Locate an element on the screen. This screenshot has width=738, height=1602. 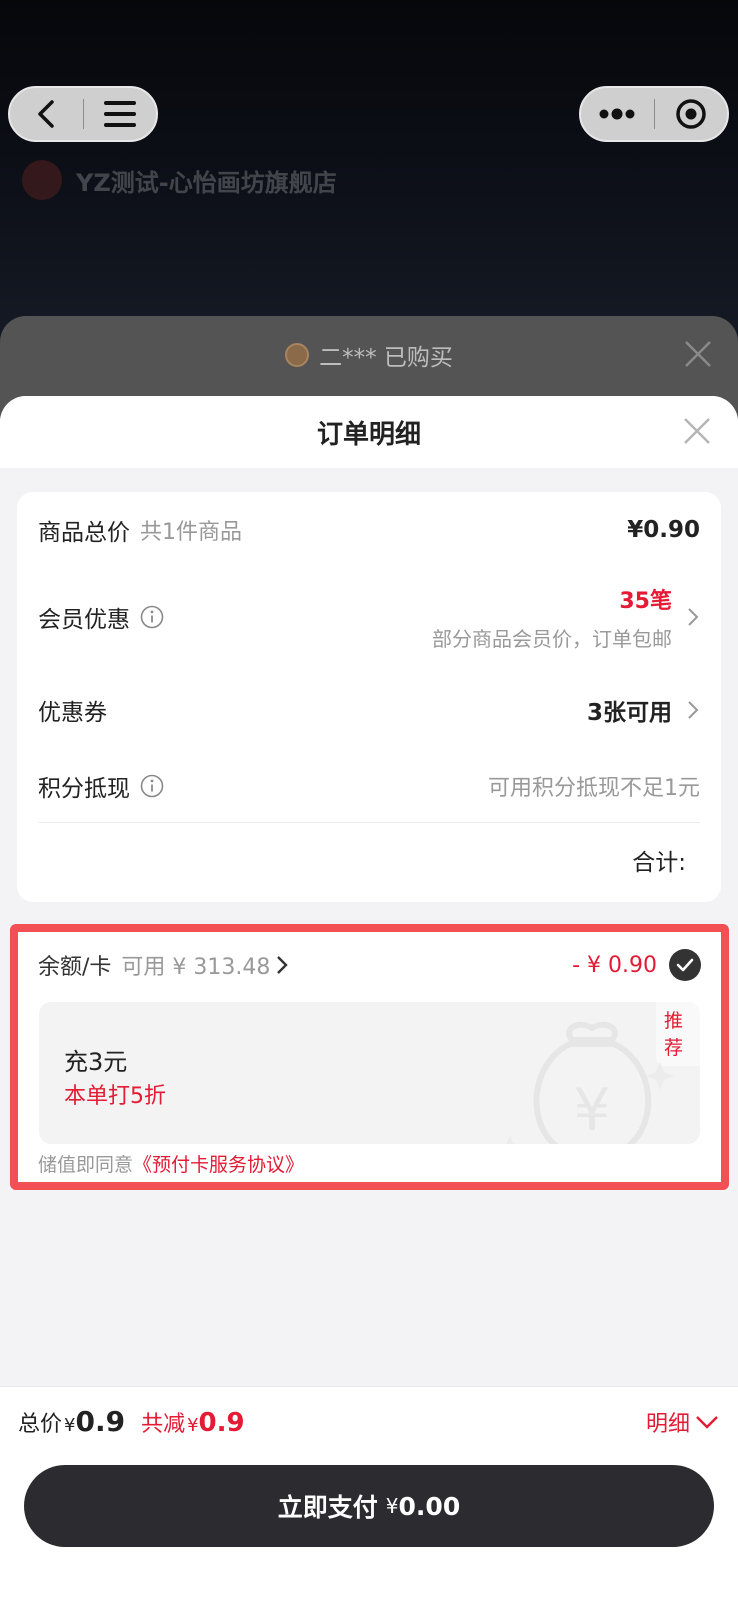
member-desc: 部分商品会员价，订单包邮 is located at coordinates (552, 638).